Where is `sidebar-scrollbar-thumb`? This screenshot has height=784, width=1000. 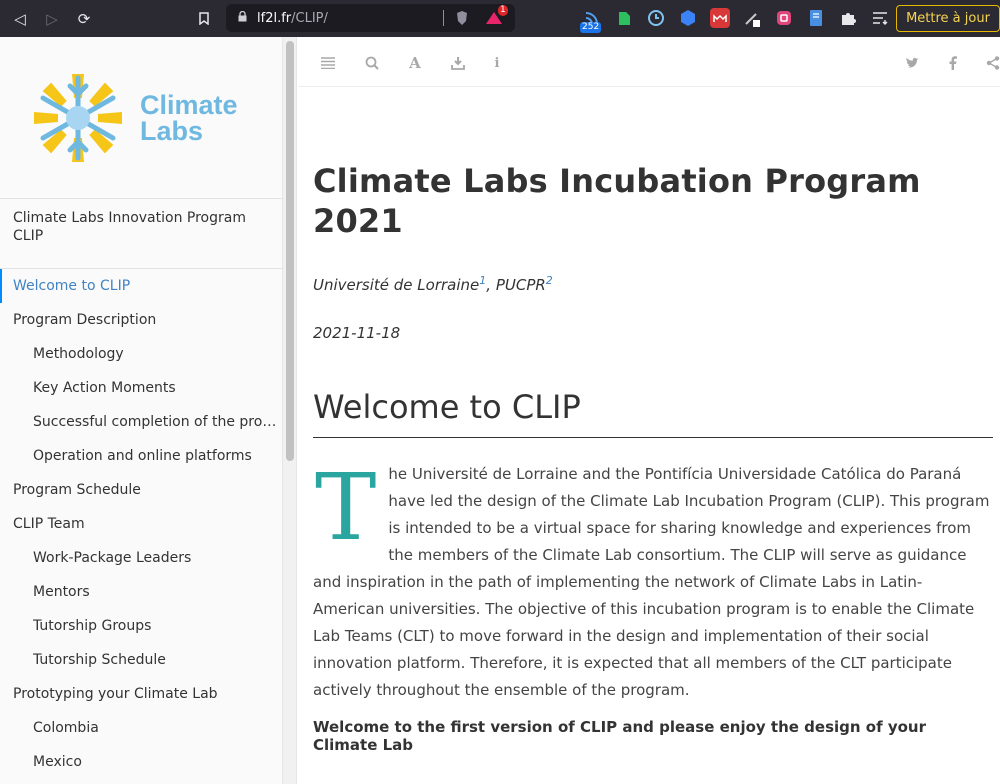 sidebar-scrollbar-thumb is located at coordinates (290, 251).